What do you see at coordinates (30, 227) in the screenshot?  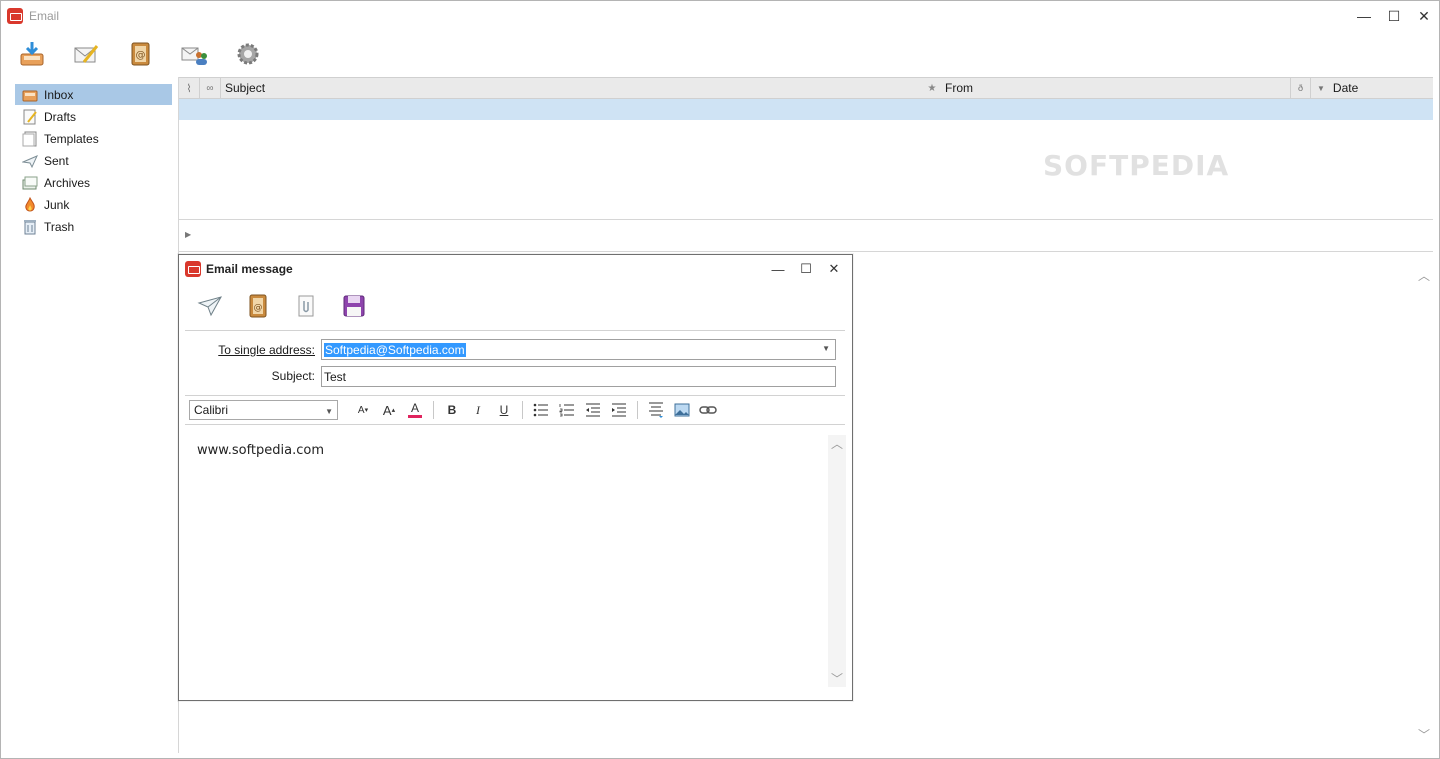 I see `trash-icon` at bounding box center [30, 227].